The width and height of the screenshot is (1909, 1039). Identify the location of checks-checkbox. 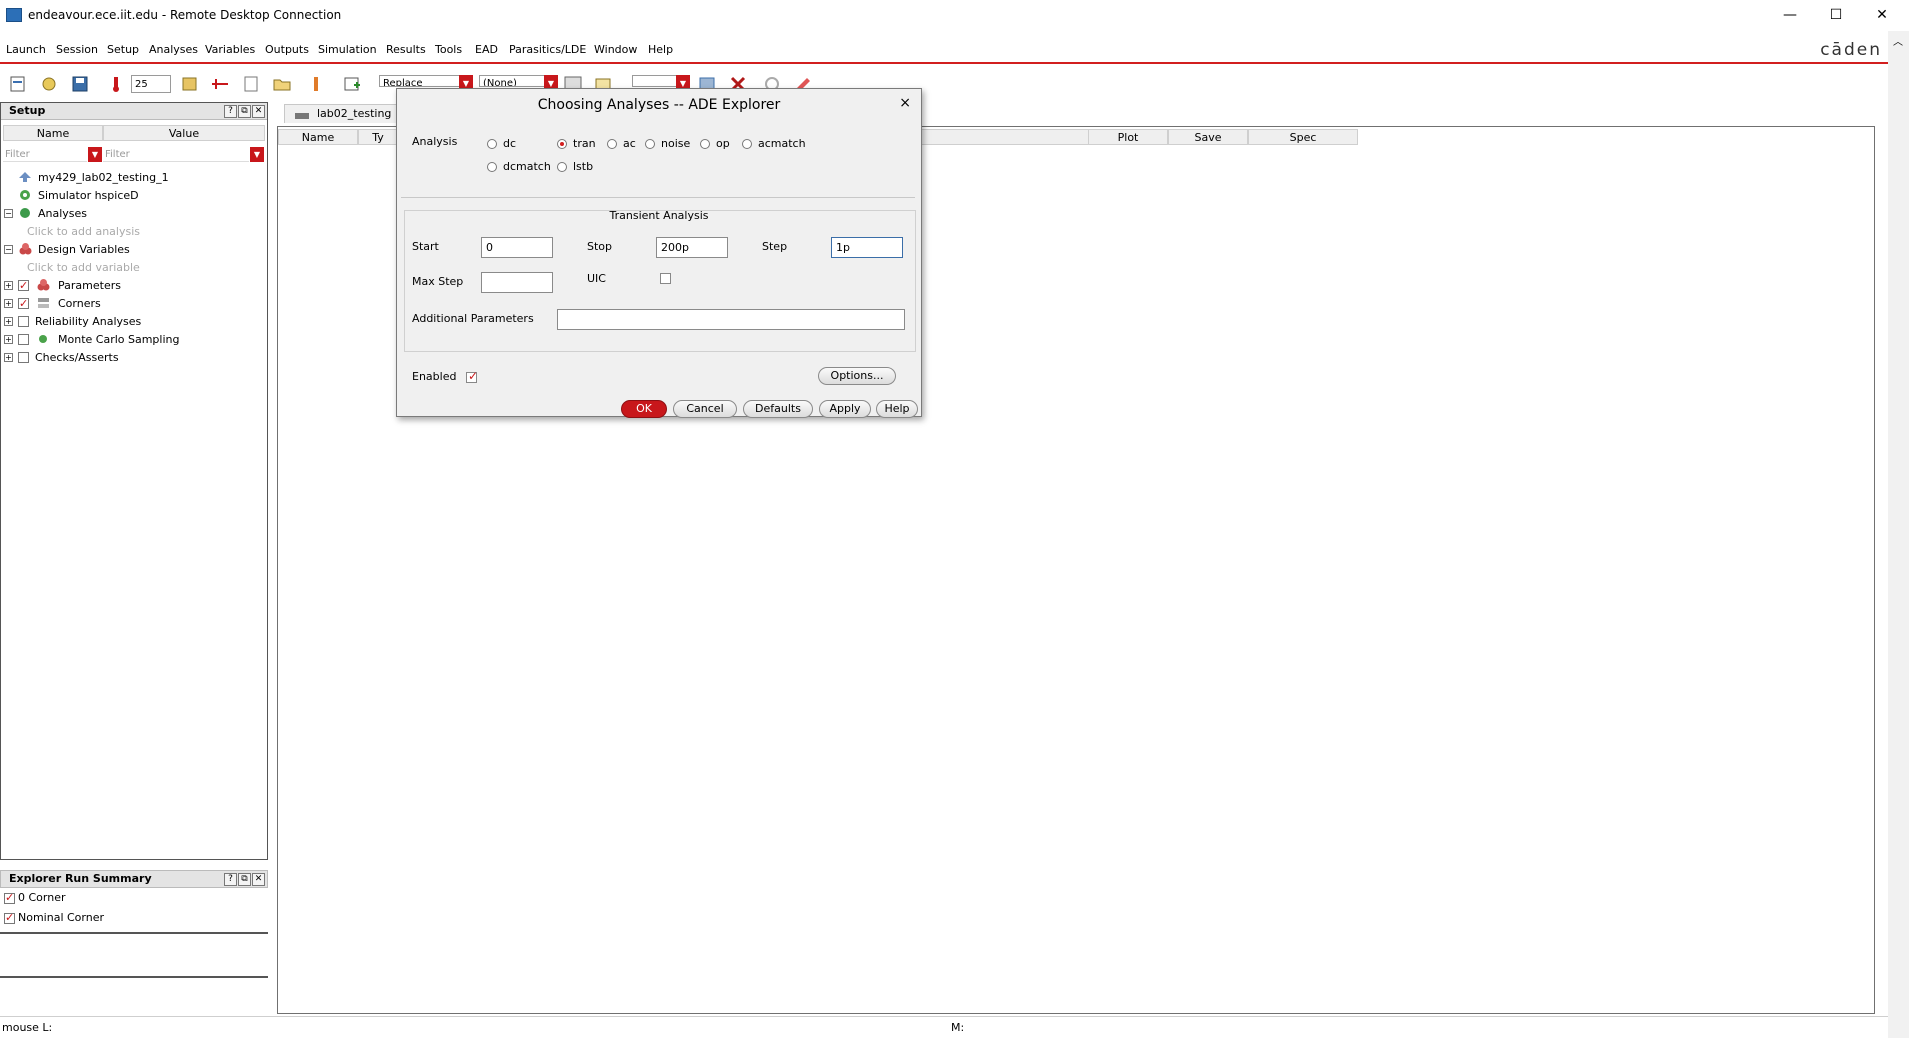
(23, 357).